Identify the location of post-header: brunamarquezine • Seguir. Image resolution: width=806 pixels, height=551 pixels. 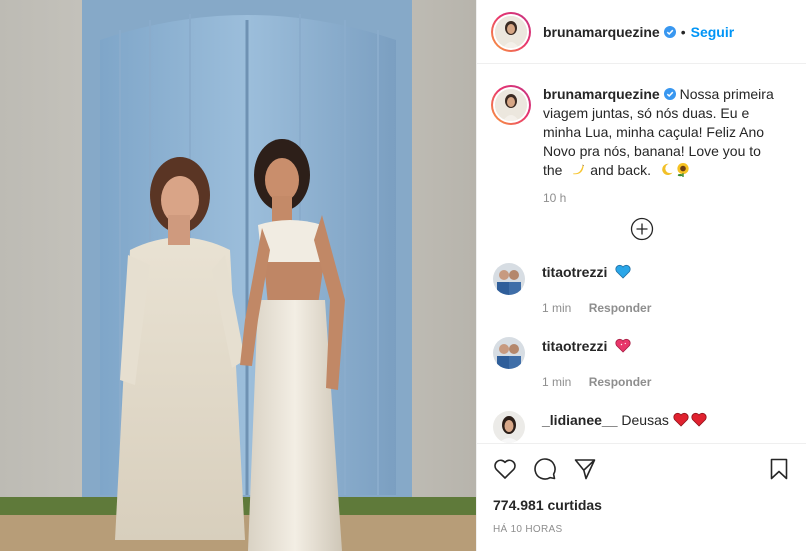
(641, 32).